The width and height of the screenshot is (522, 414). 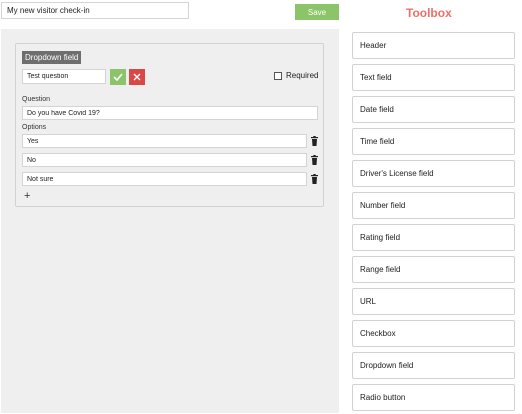 What do you see at coordinates (36, 99) in the screenshot?
I see `question-label: Question` at bounding box center [36, 99].